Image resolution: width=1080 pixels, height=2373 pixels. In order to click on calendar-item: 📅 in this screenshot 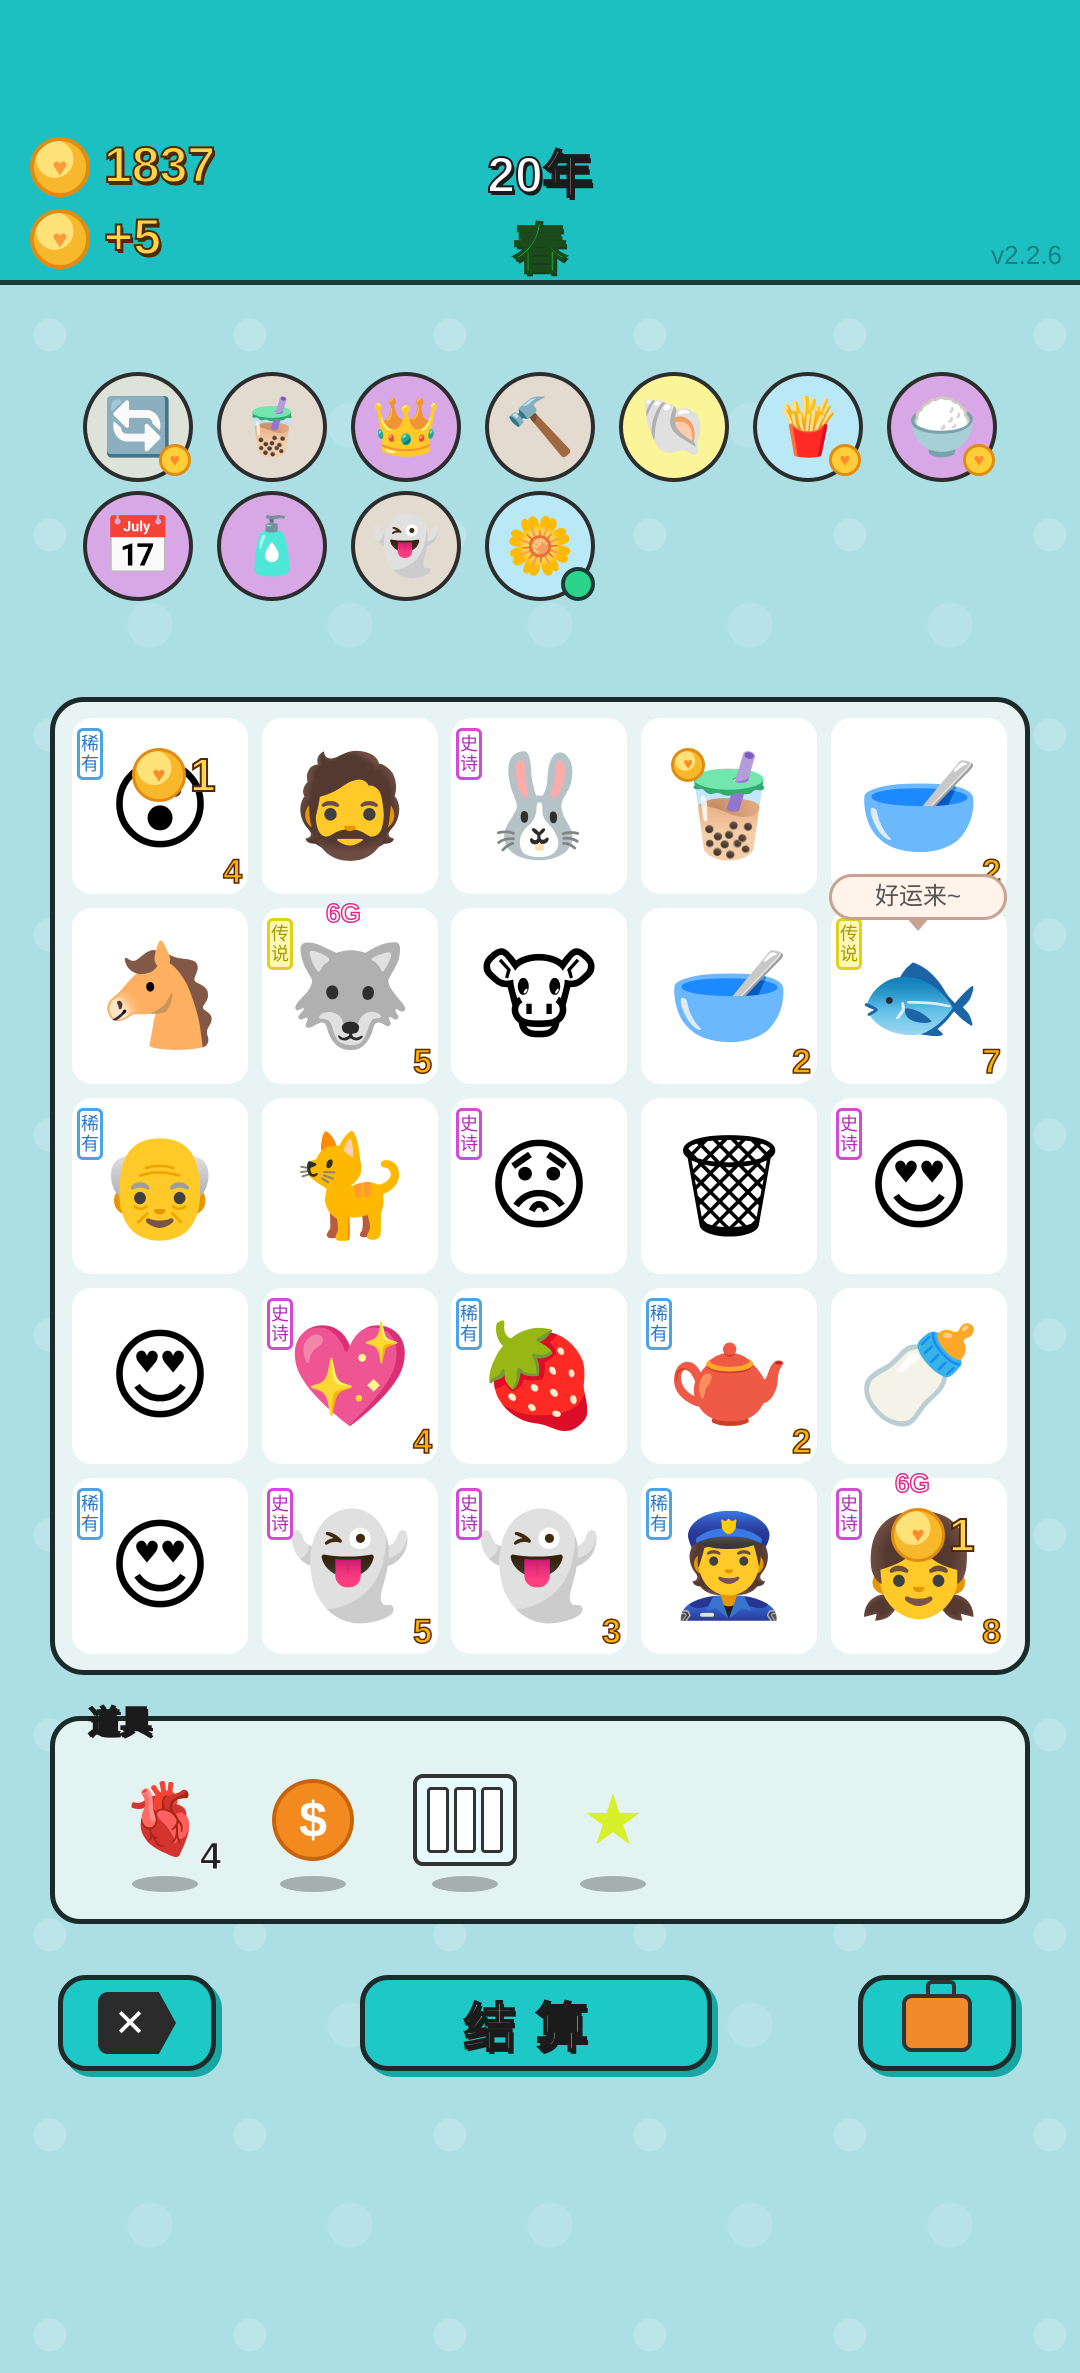, I will do `click(138, 546)`.